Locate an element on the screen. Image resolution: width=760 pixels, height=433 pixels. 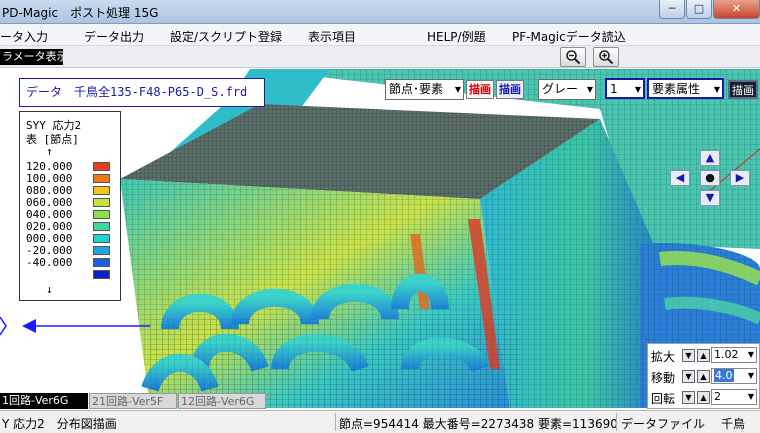
scale-select: 1.02 ▼ is located at coordinates (734, 355).